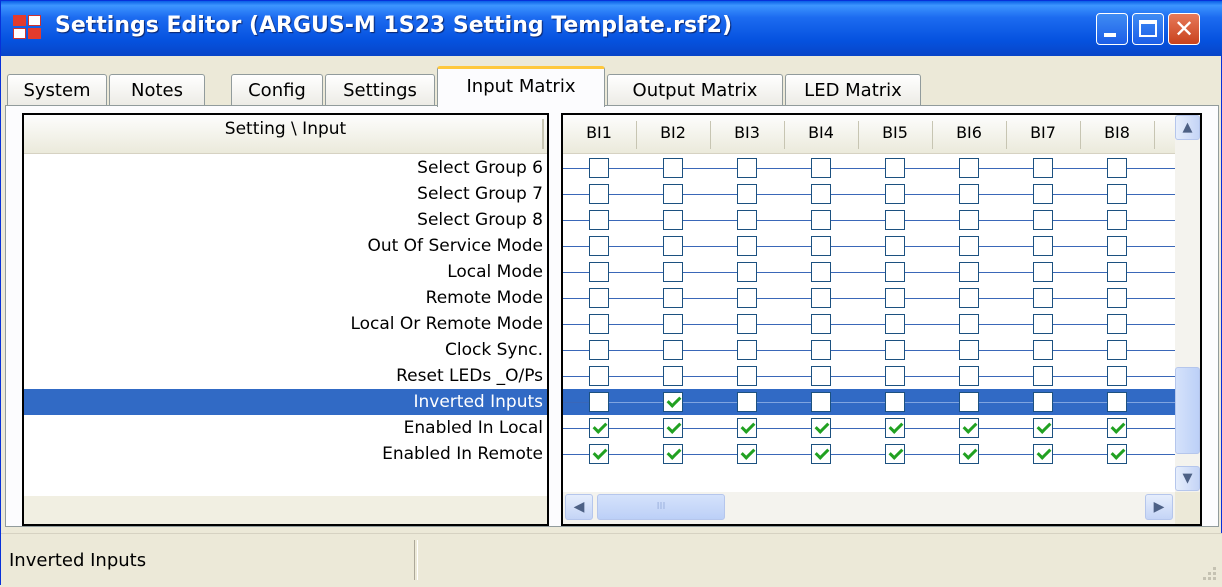 This screenshot has height=587, width=1222. I want to click on scroll-right-icon: ▶, so click(1159, 507).